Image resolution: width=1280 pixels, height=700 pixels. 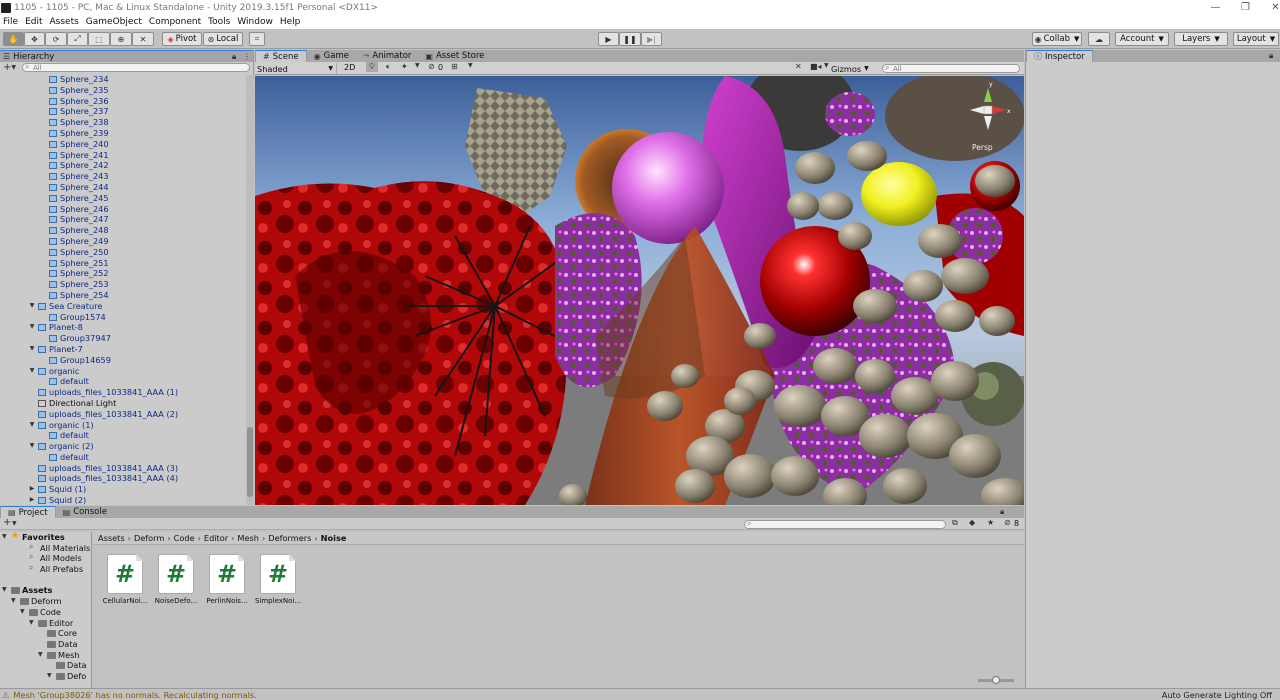 What do you see at coordinates (990, 522) in the screenshot?
I see `favorite-star-icon: ★` at bounding box center [990, 522].